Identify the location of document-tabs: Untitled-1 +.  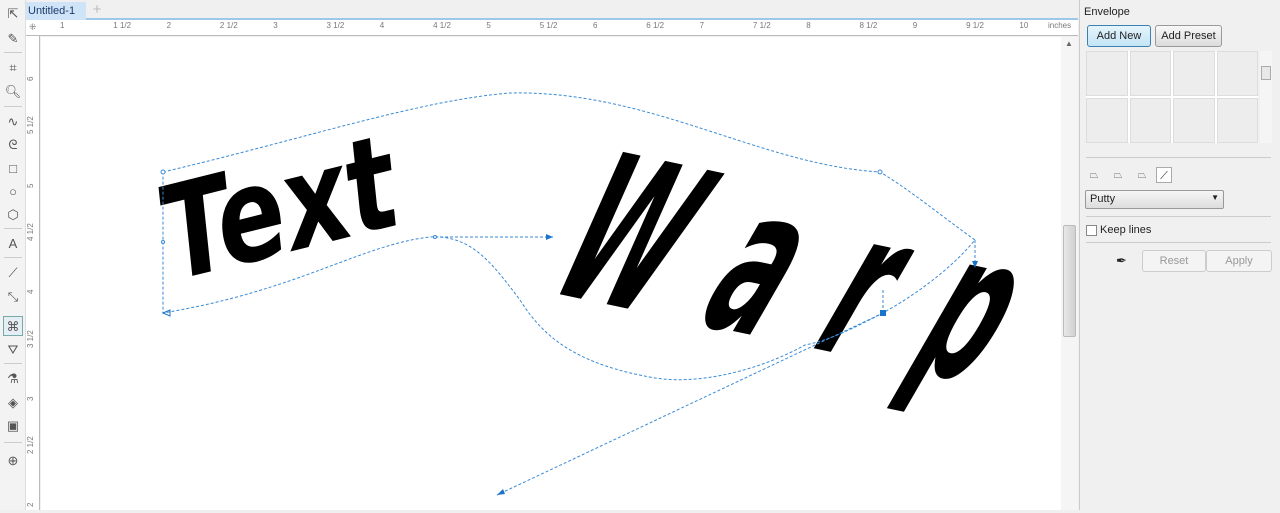
(552, 10).